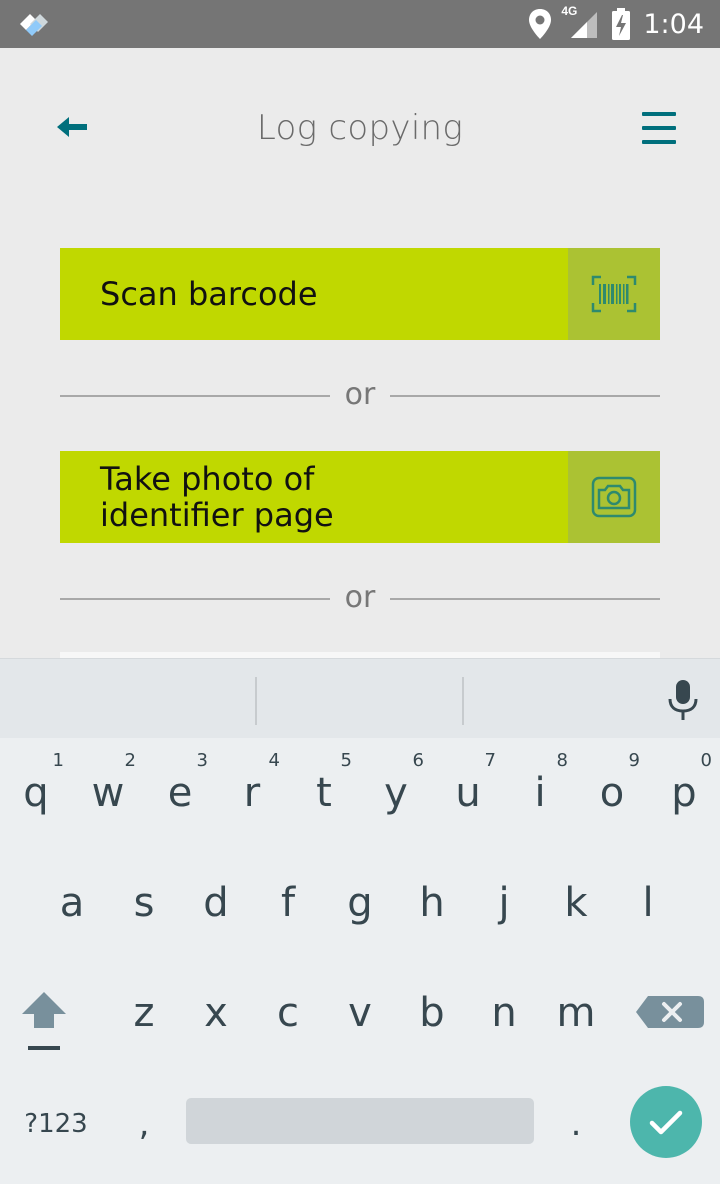  I want to click on key-w: 2w, so click(108, 792).